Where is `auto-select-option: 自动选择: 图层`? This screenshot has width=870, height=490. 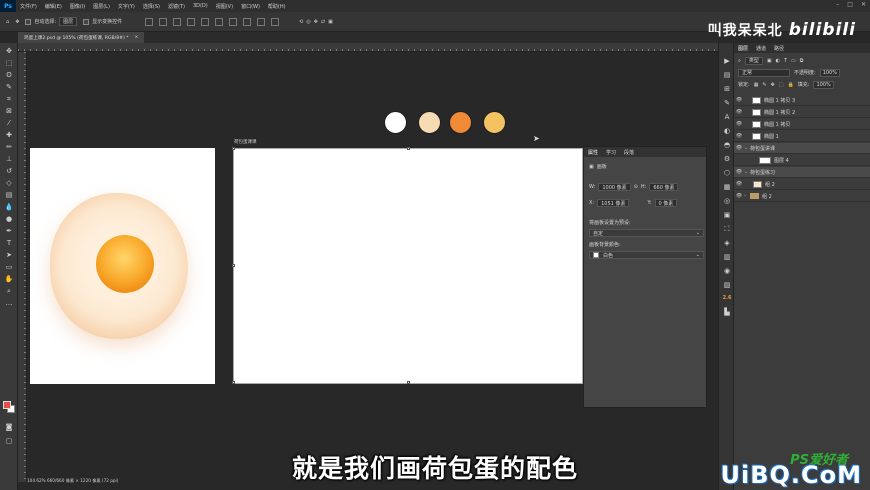 auto-select-option: 自动选择: 图层 is located at coordinates (51, 21).